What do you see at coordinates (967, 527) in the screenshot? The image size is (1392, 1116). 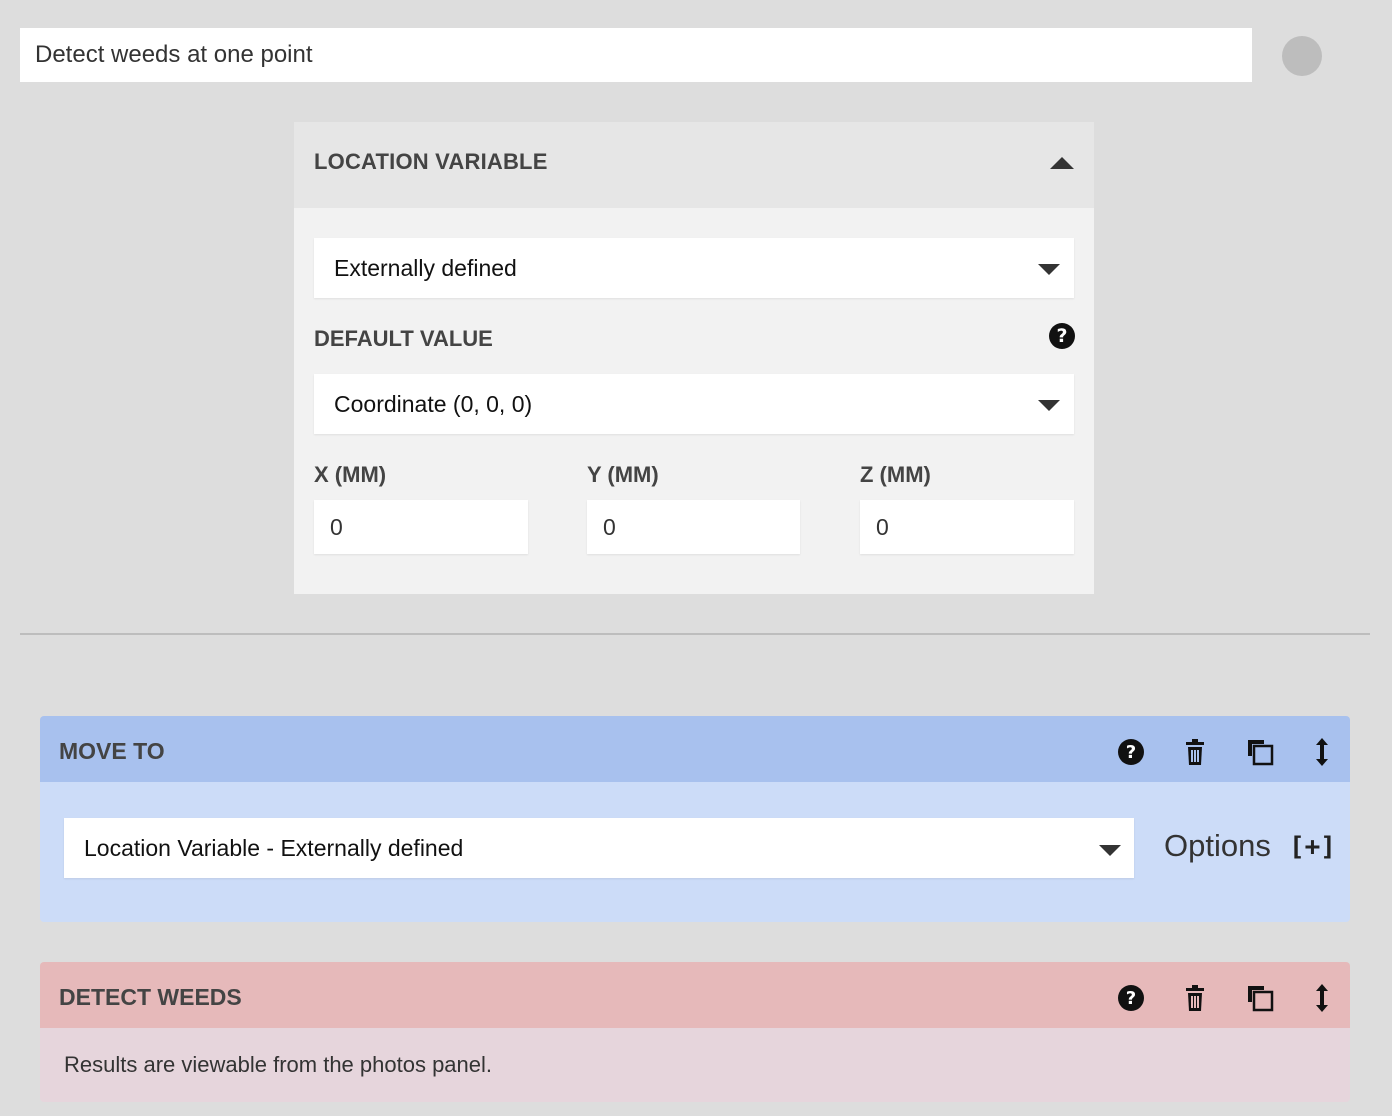 I see `z-coordinate-input` at bounding box center [967, 527].